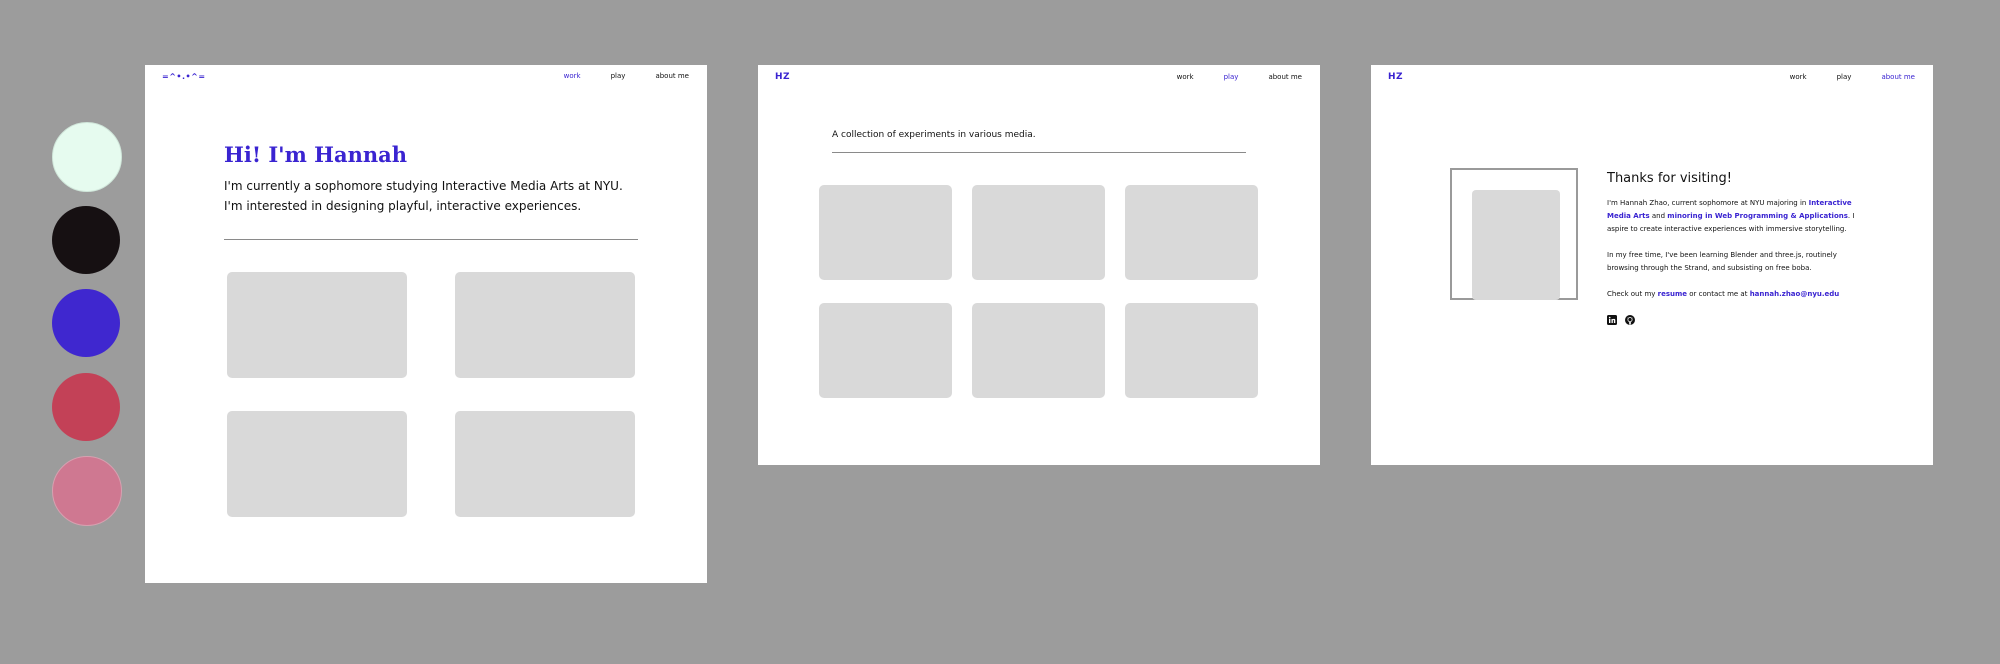 The width and height of the screenshot is (2000, 664). I want to click on swatch-red, so click(86, 407).